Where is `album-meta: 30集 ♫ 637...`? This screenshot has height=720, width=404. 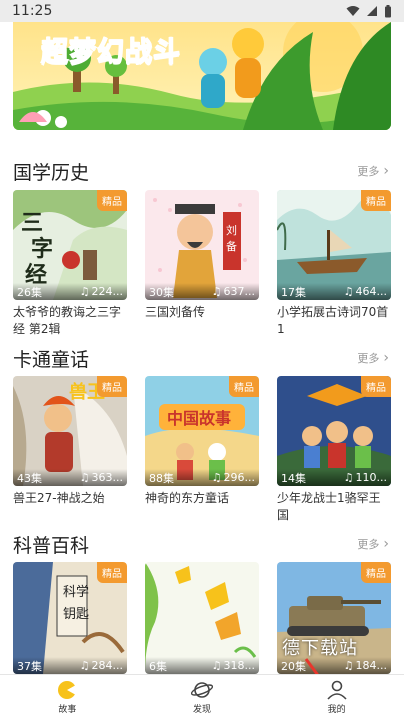
album-meta: 30集 ♫ 637... is located at coordinates (202, 291).